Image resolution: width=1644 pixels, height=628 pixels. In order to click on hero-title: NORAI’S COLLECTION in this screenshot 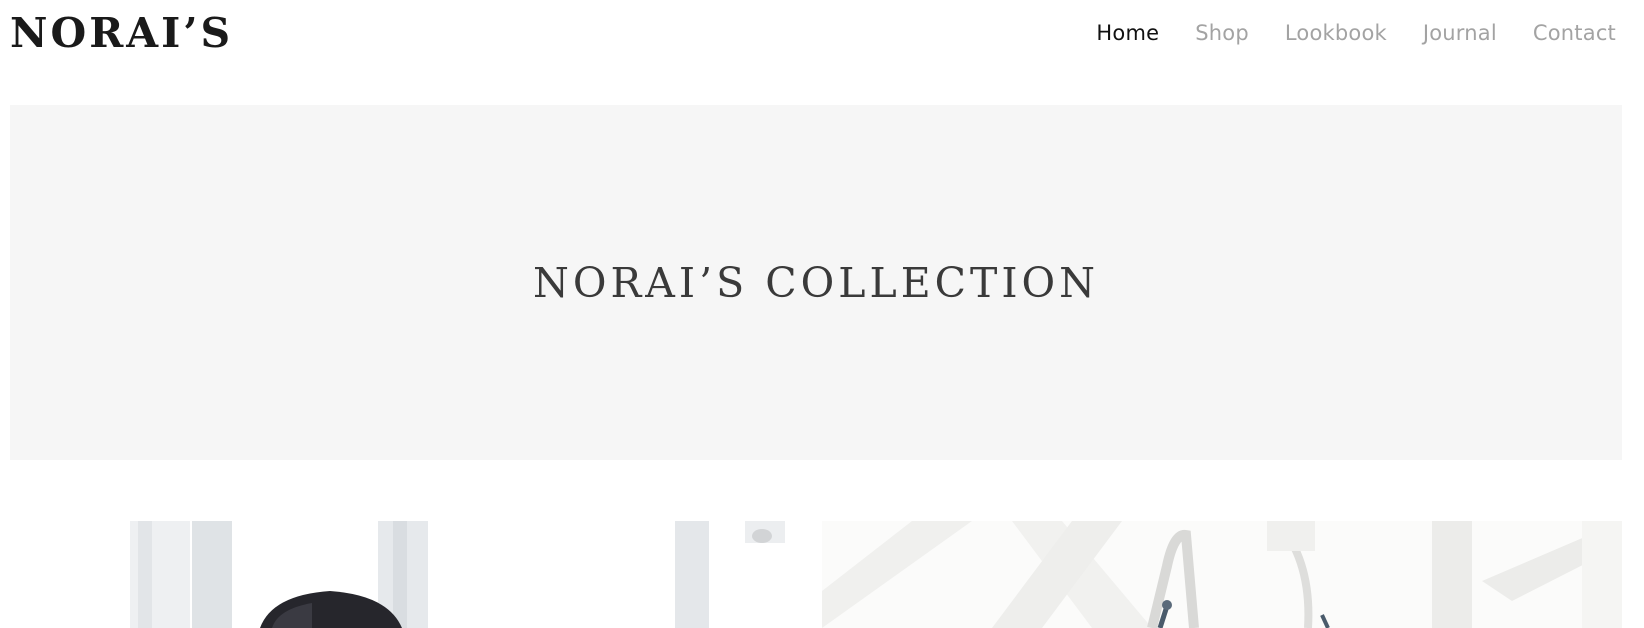, I will do `click(816, 282)`.